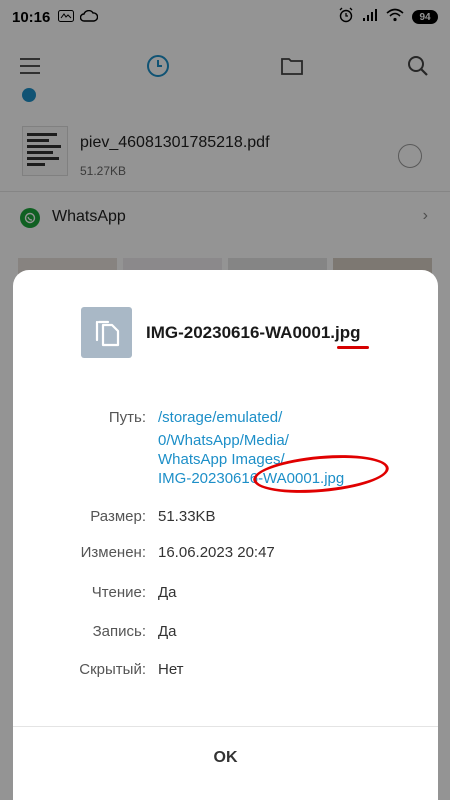  Describe the element at coordinates (171, 669) in the screenshot. I see `hidden-value: Нет` at that location.